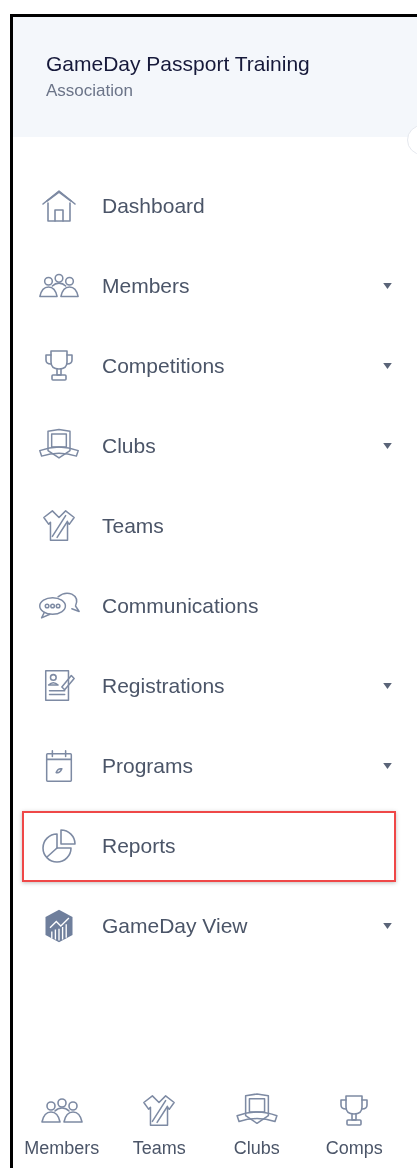 This screenshot has width=417, height=1168. Describe the element at coordinates (209, 206) in the screenshot. I see `menu-item: Dashboard` at that location.